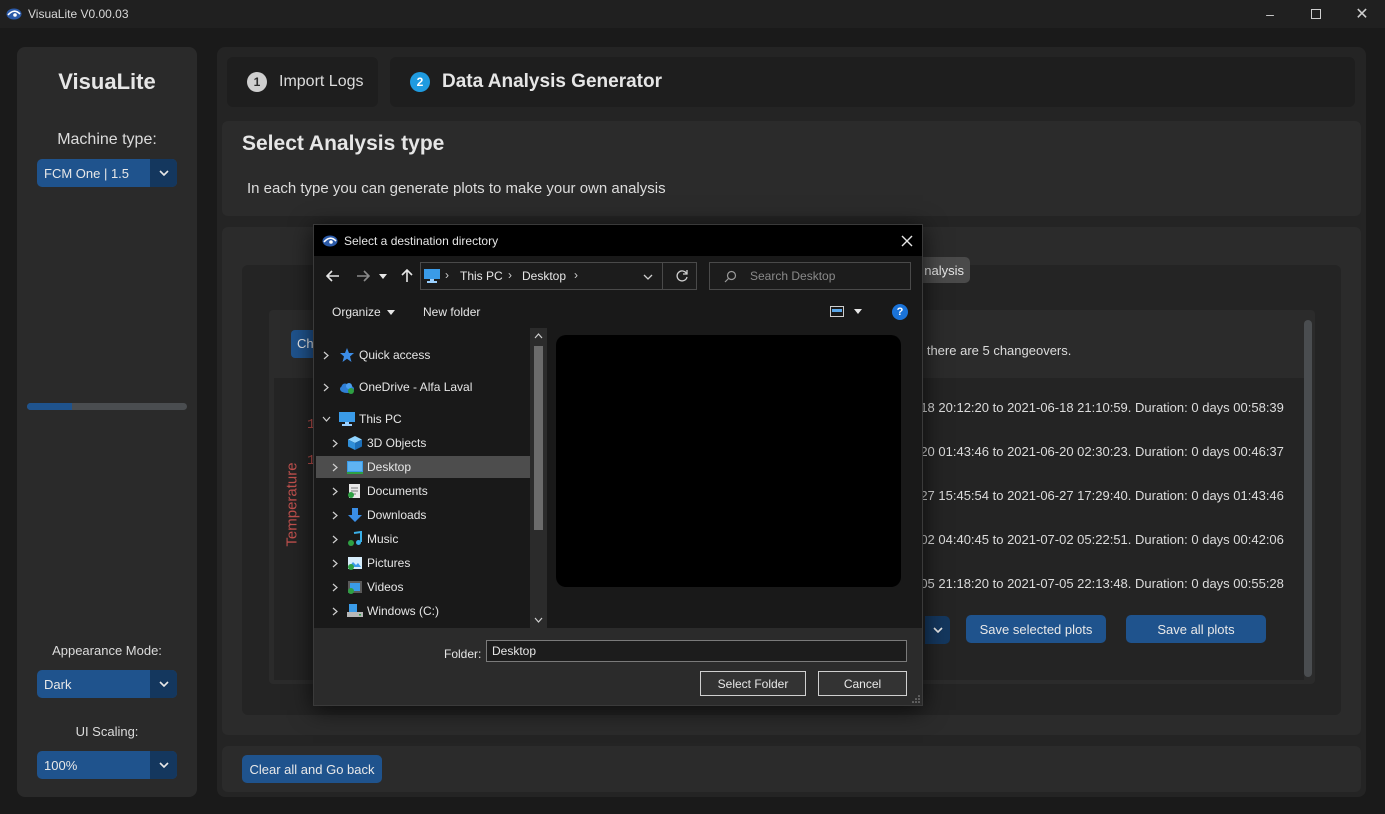 The image size is (1385, 814). I want to click on organize-label: Organize, so click(356, 312).